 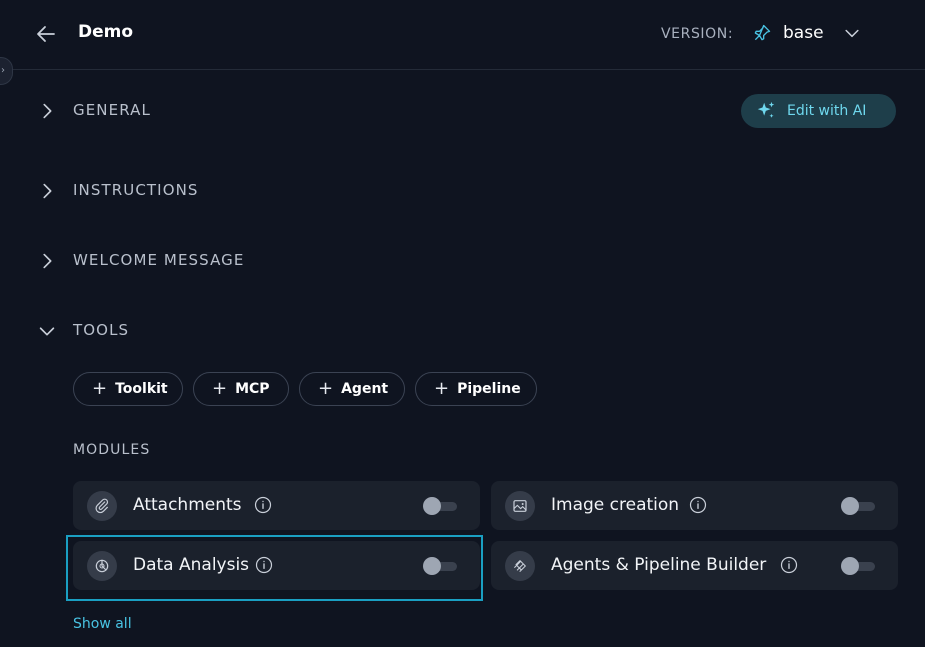 I want to click on add-pipeline-button: + Pipeline, so click(x=476, y=389).